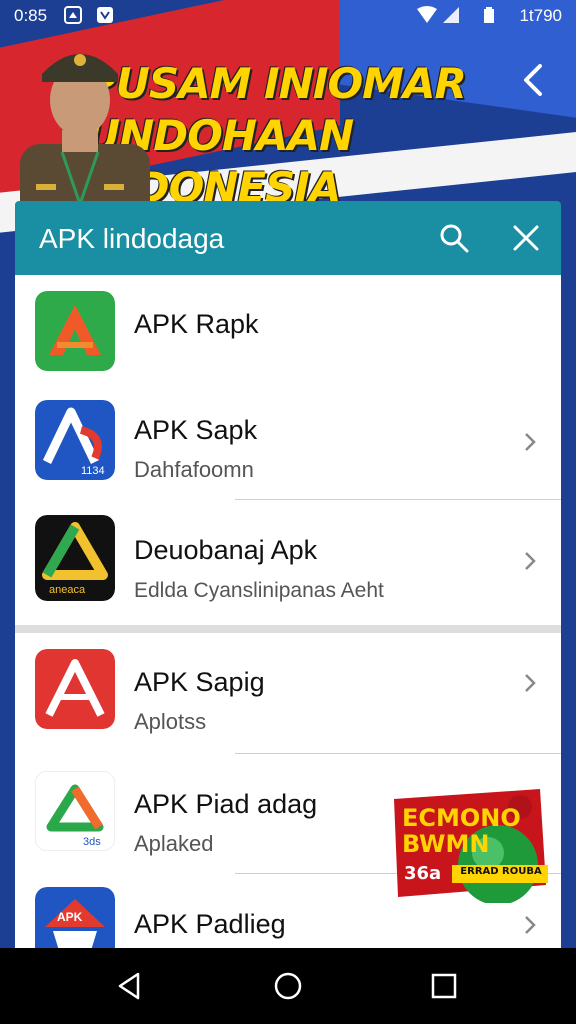  Describe the element at coordinates (67, 590) in the screenshot. I see `icon-caption: aneaca` at that location.